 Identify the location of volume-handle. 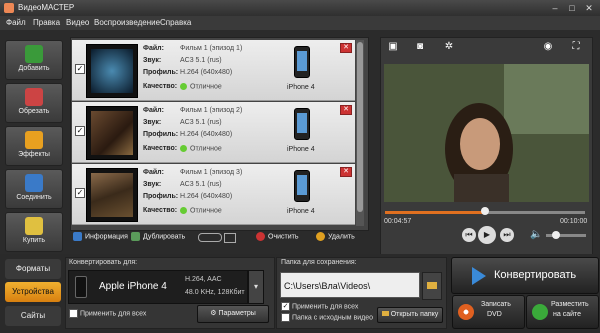
(556, 235).